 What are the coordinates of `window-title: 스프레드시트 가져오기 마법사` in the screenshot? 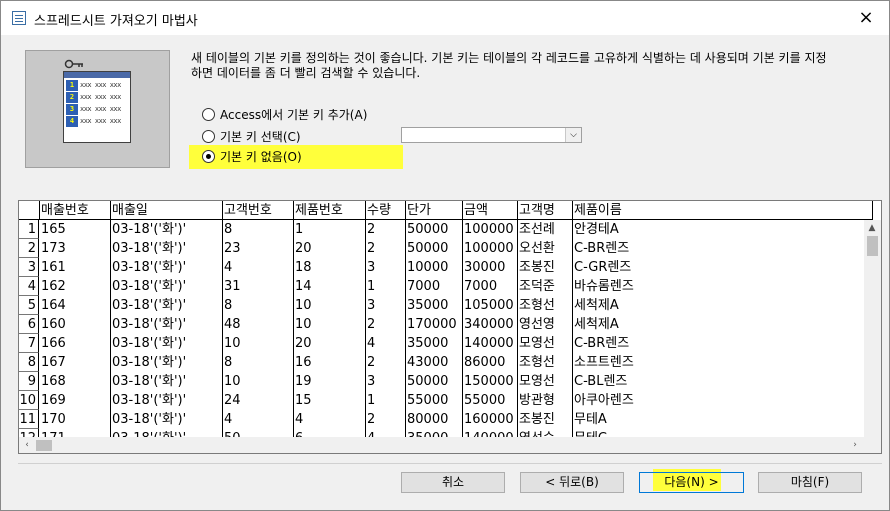 It's located at (116, 21).